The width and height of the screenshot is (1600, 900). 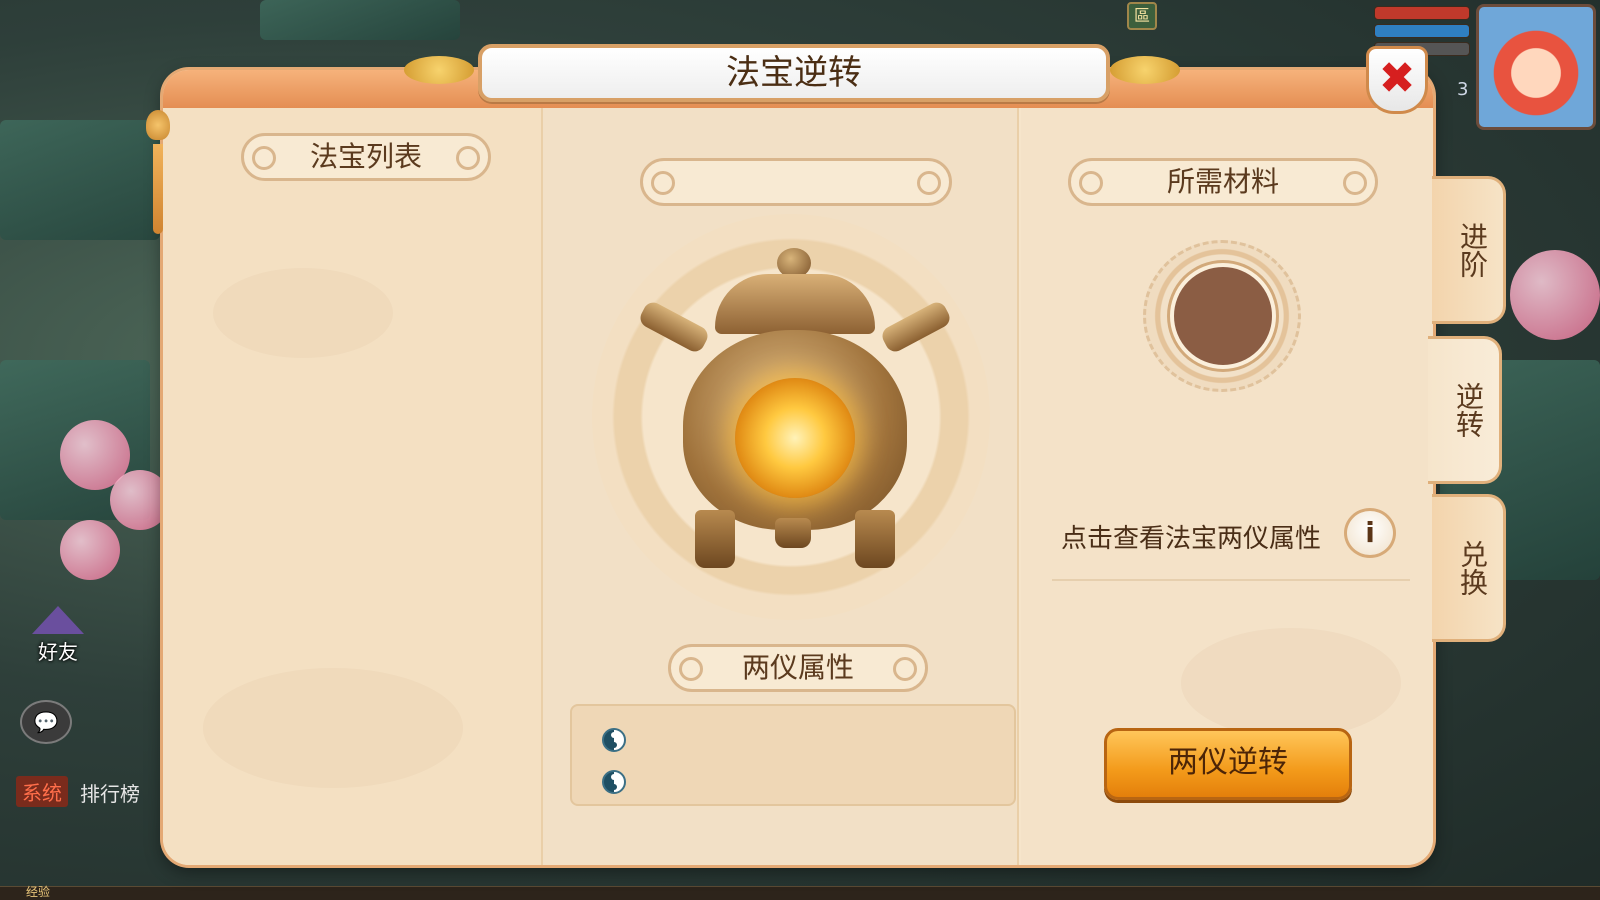 I want to click on avatar-icon: 3, so click(x=1526, y=67).